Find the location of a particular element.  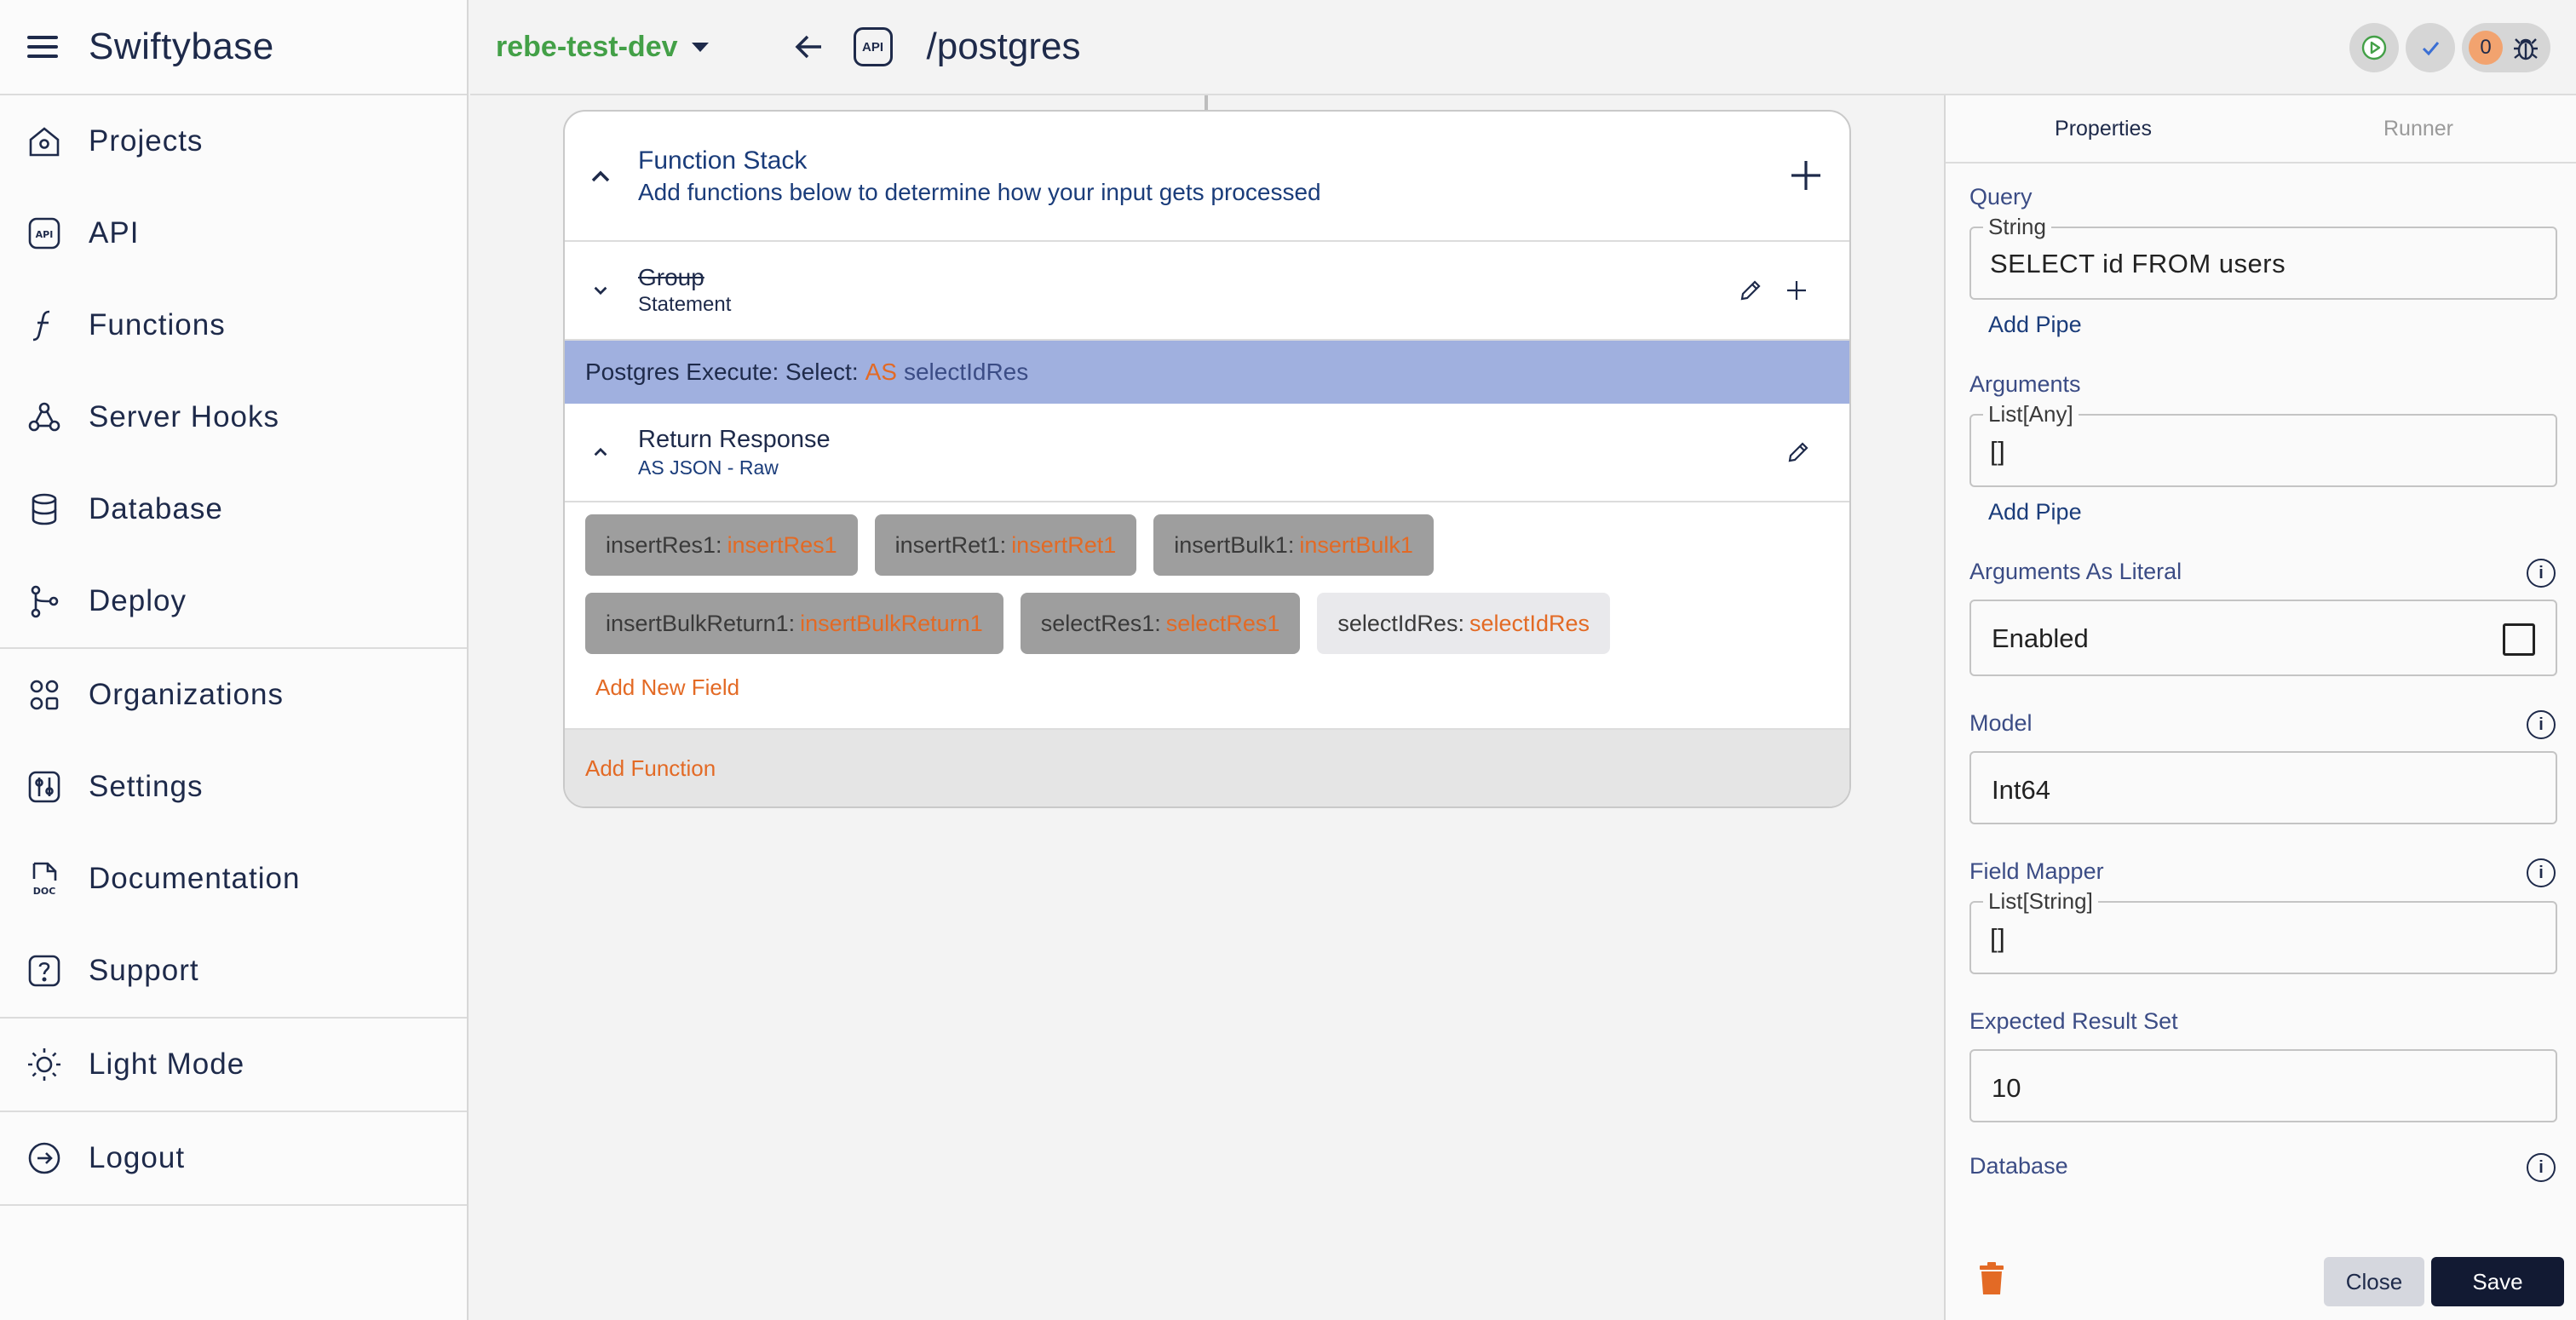

query-label: Query is located at coordinates (2001, 196).